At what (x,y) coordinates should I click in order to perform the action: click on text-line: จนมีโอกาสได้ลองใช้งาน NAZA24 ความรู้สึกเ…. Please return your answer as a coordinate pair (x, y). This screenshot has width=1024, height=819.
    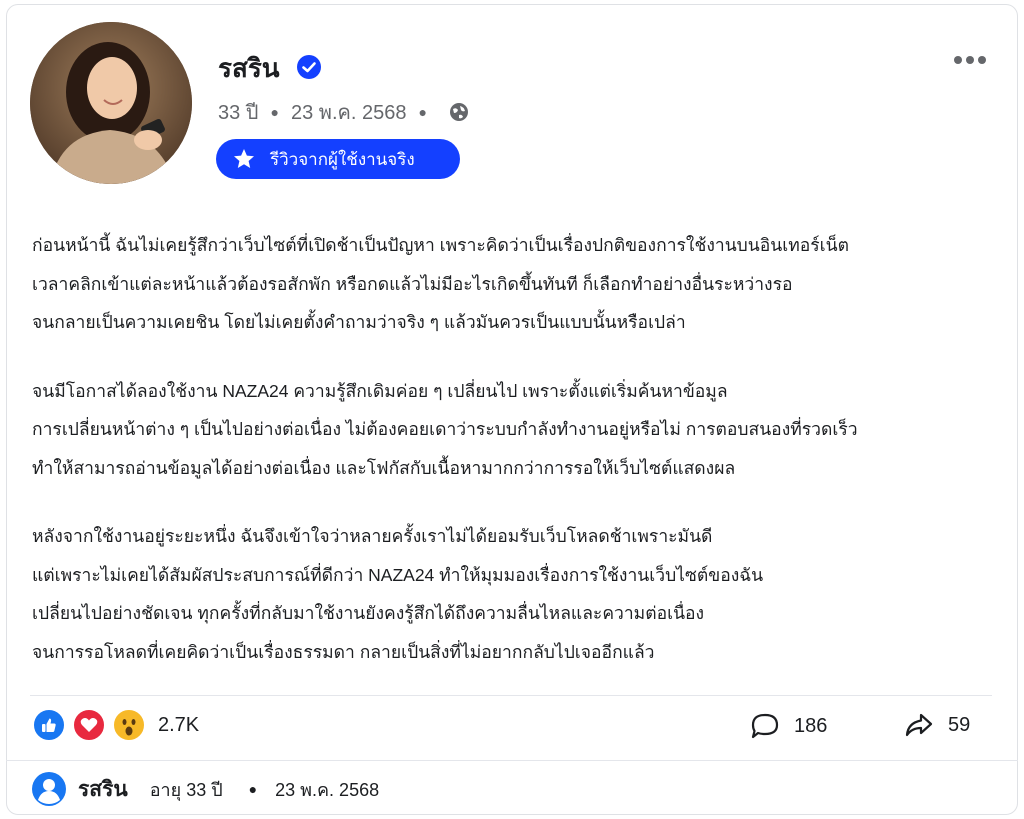
    Looking at the image, I should click on (380, 390).